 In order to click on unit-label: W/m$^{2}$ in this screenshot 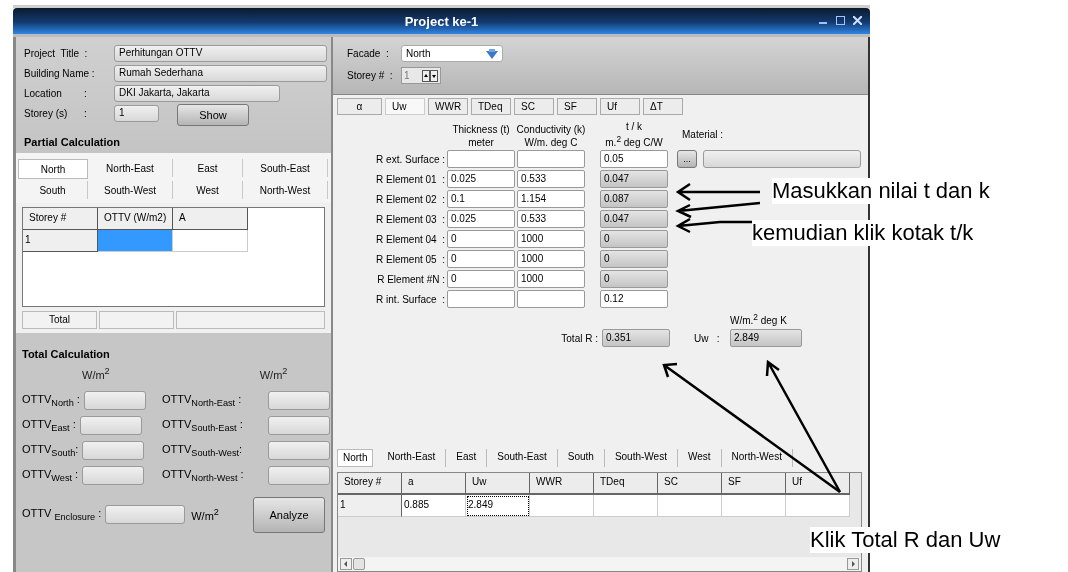, I will do `click(273, 373)`.